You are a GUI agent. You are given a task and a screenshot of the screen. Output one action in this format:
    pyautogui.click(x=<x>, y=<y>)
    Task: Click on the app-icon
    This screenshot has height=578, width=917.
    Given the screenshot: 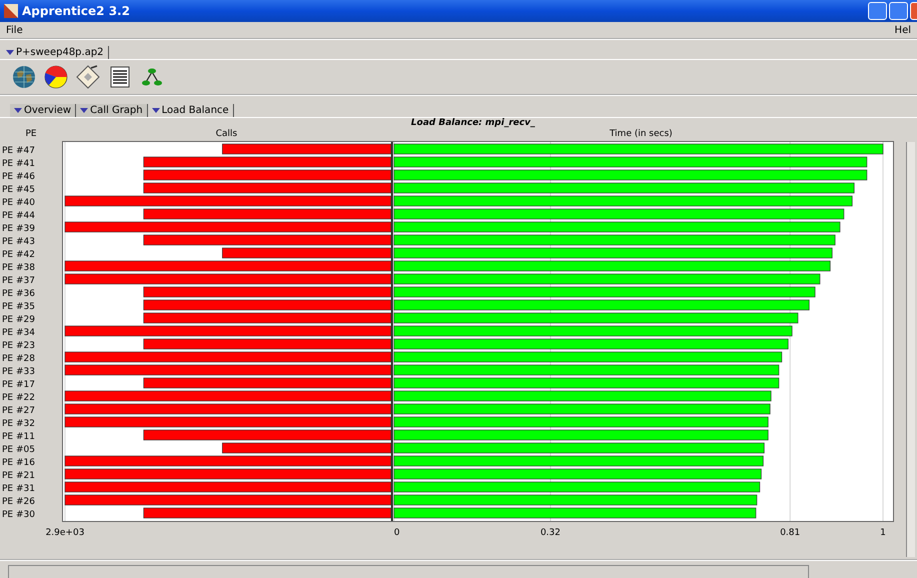 What is the action you would take?
    pyautogui.click(x=11, y=11)
    